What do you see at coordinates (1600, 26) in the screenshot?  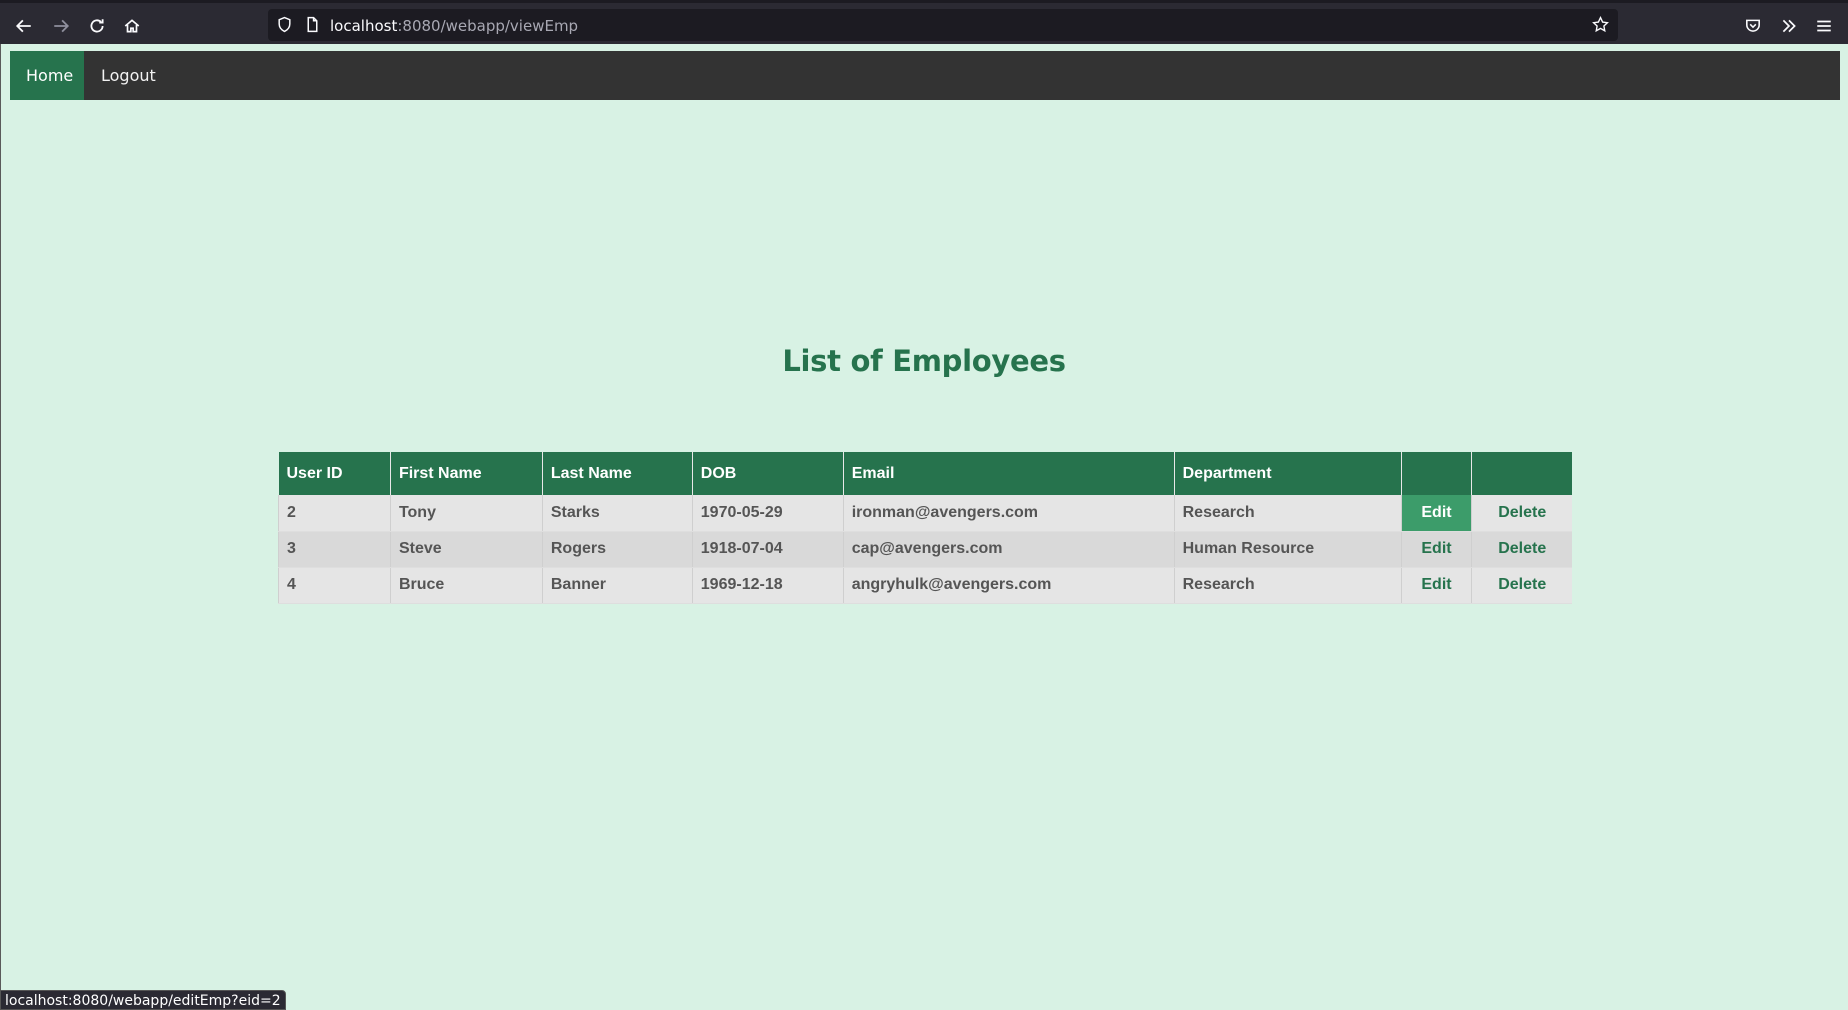 I see `bookmark-star-icon` at bounding box center [1600, 26].